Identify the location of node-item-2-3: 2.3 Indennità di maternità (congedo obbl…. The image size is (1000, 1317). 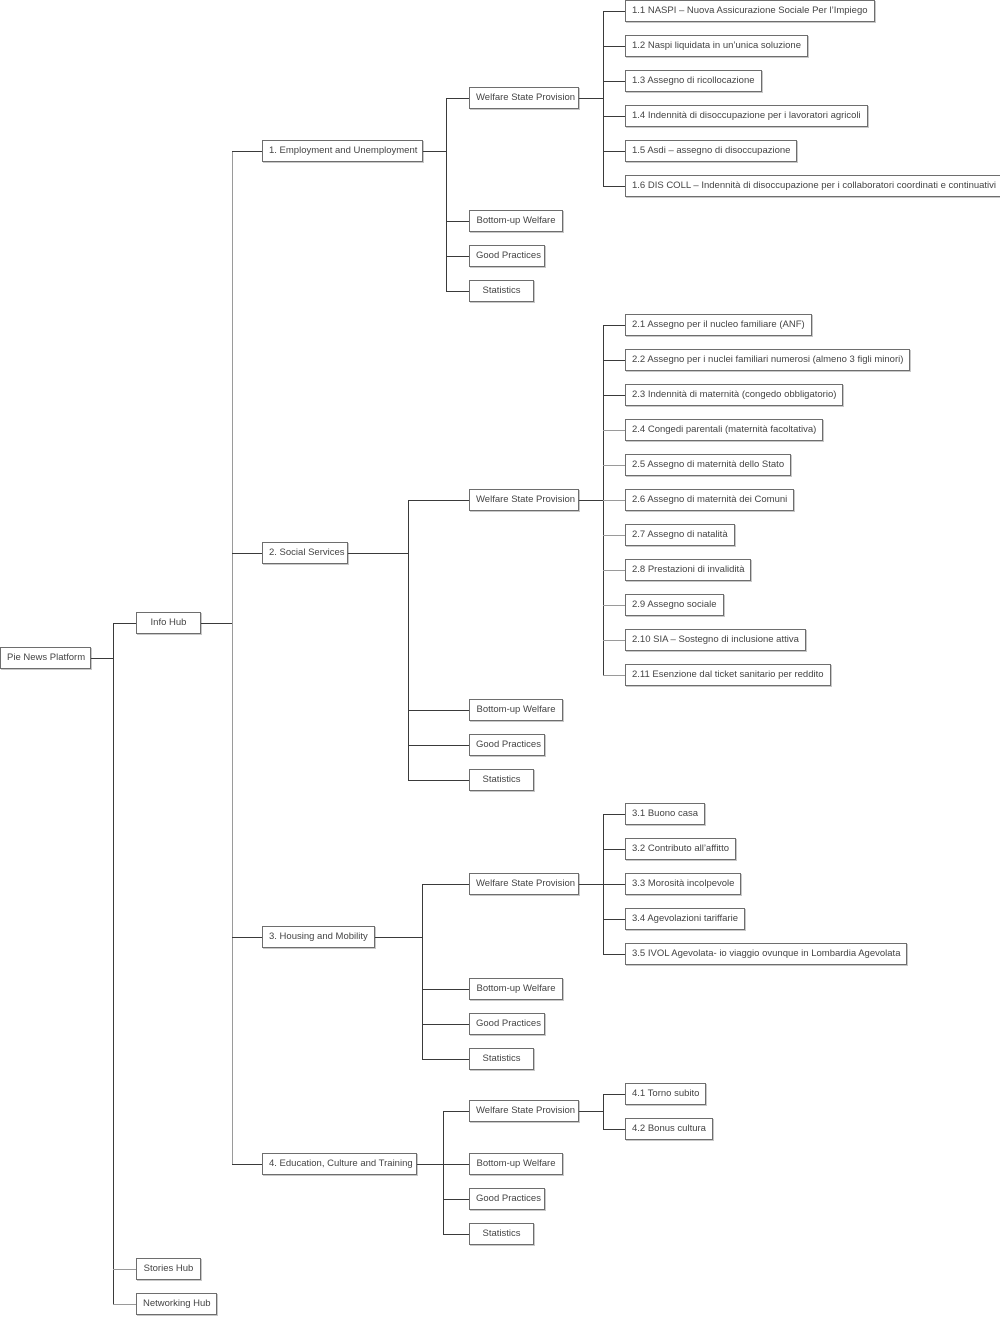
(734, 395).